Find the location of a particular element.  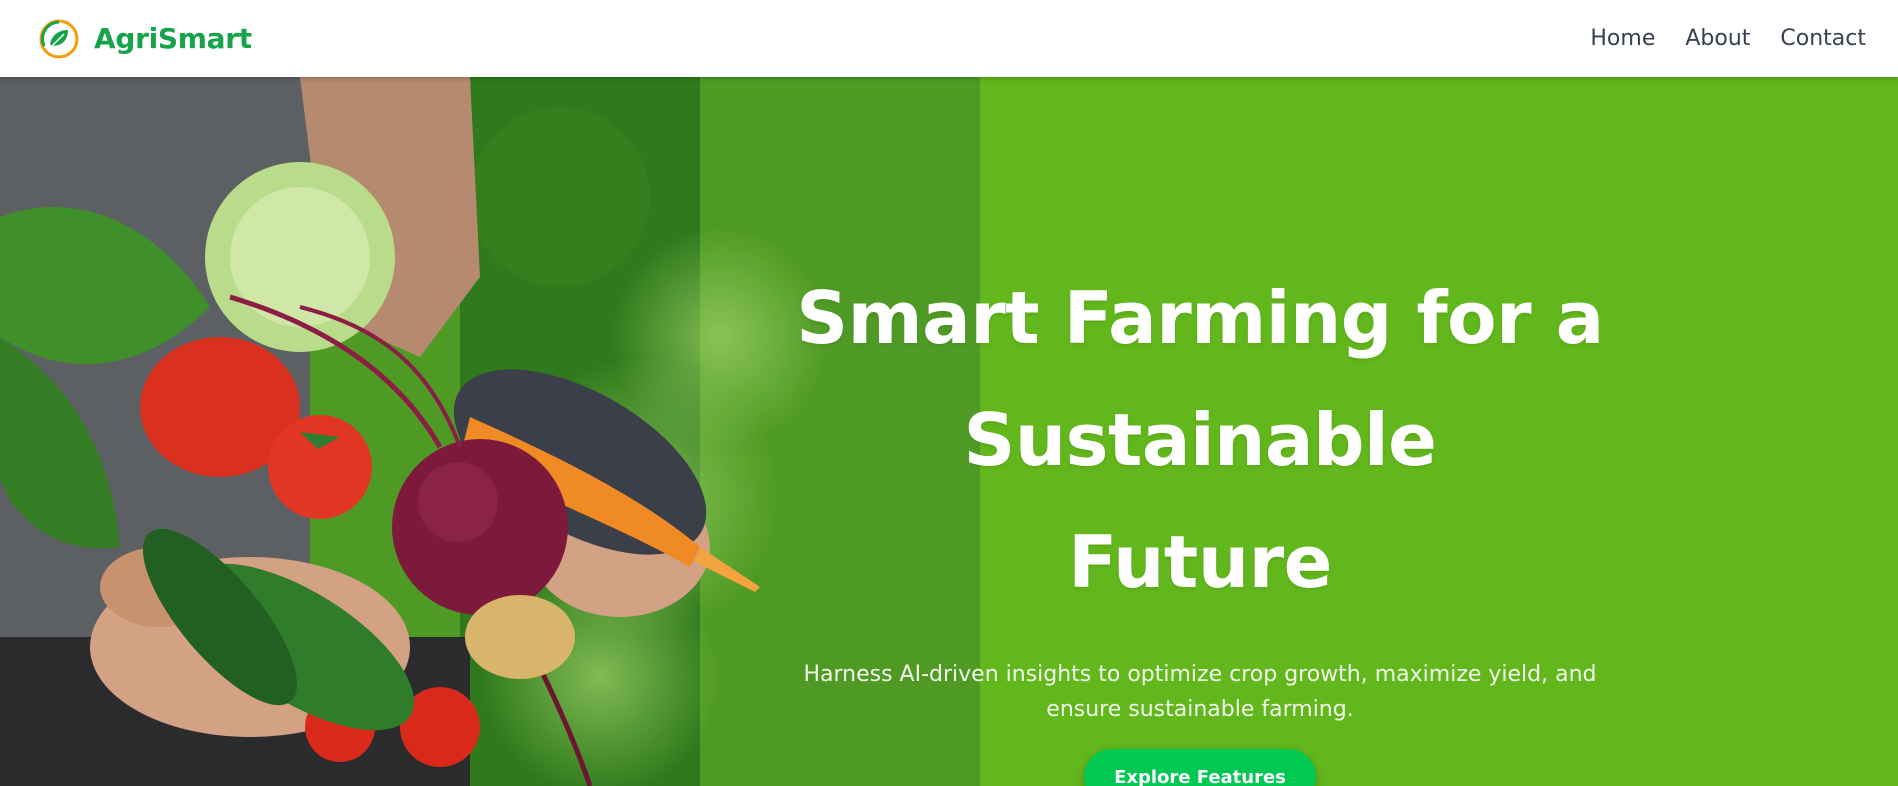

hero-title-line-1: Smart Farming for a Sustainable is located at coordinates (1200, 379).